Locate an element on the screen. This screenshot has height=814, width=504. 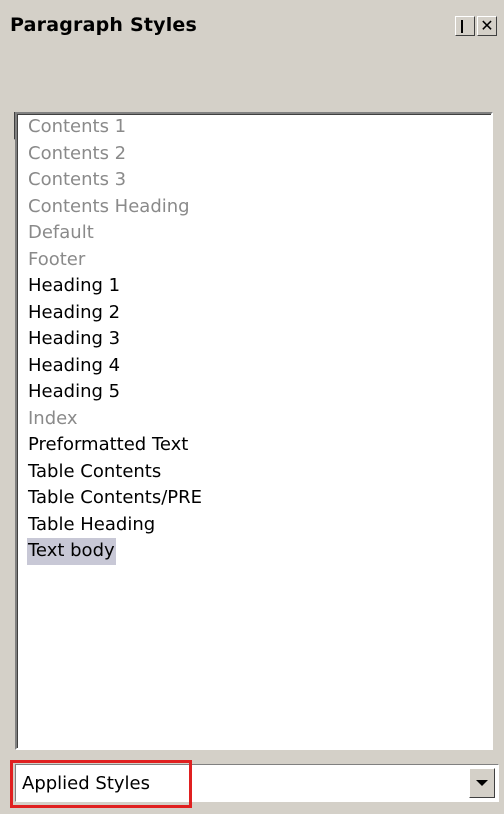
style-item: Table Heading is located at coordinates (91, 525).